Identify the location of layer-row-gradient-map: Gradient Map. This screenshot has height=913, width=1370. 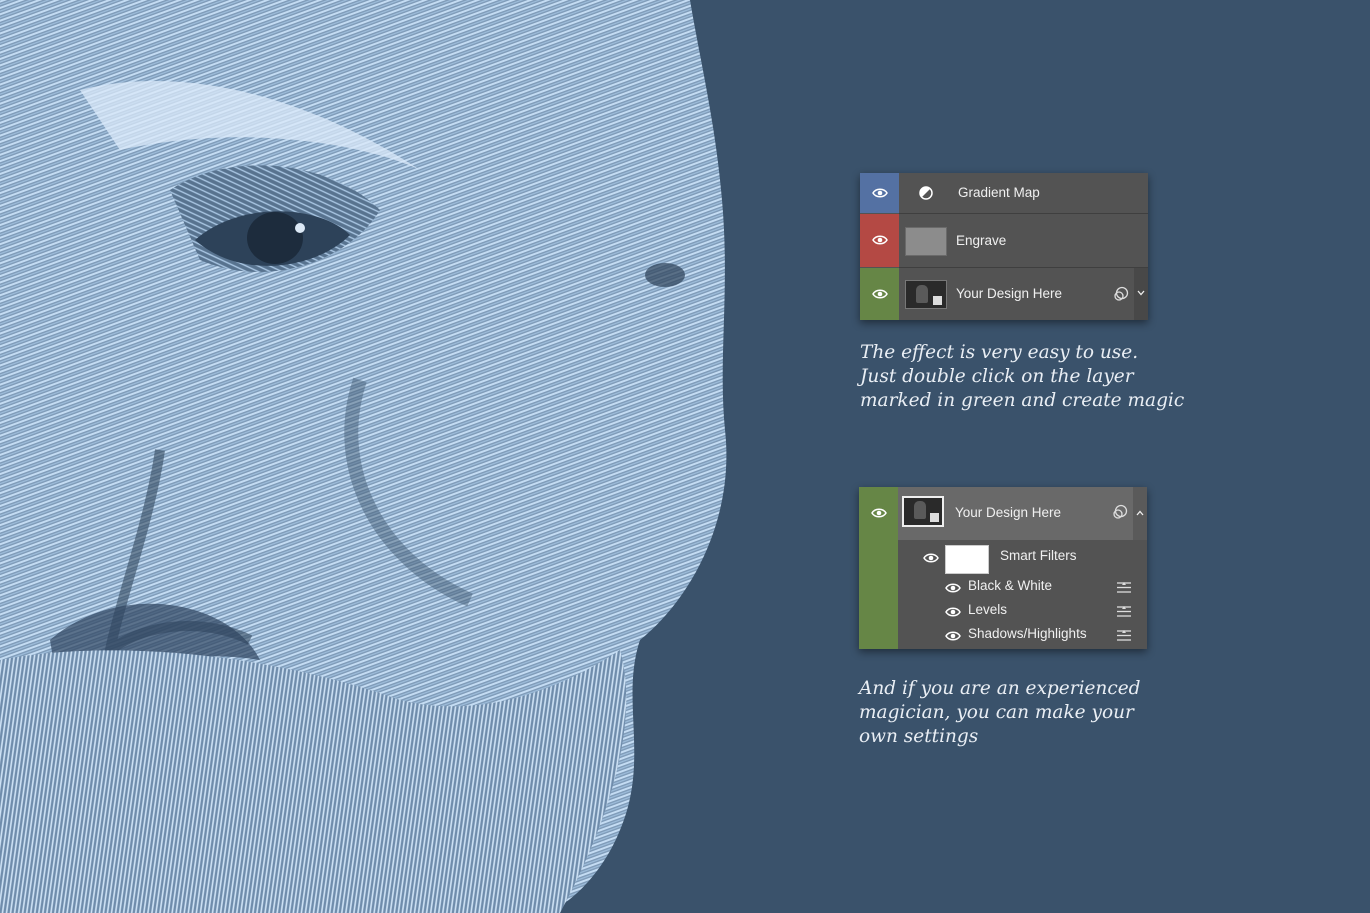
(1004, 193).